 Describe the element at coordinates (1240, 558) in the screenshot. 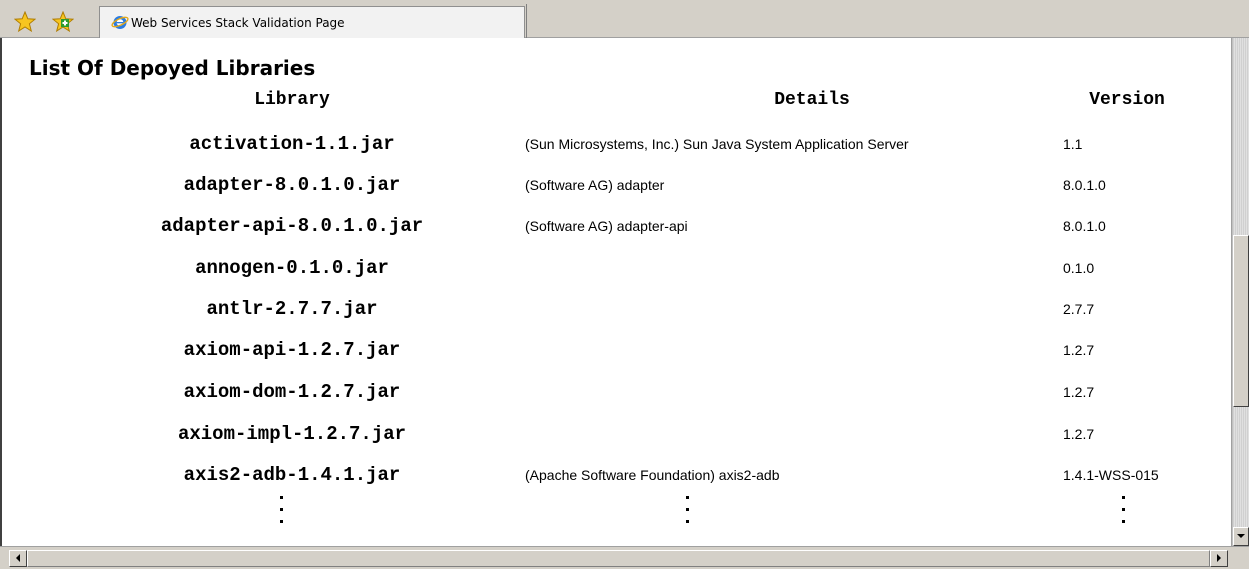

I see `scrollbar-corner` at that location.